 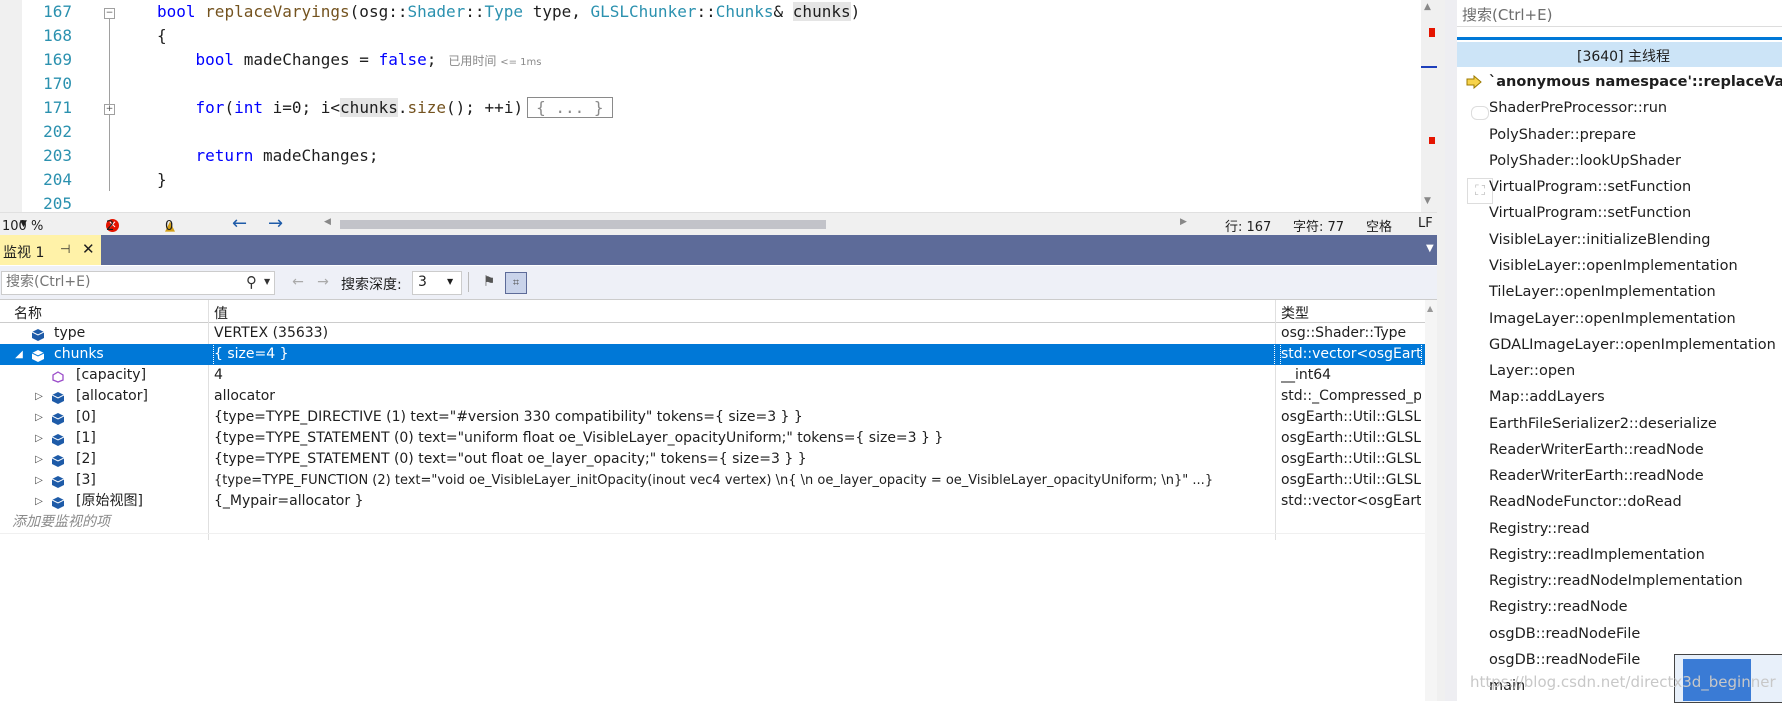 What do you see at coordinates (1431, 500) in the screenshot?
I see `watch-vertical-scrollbar: ▲` at bounding box center [1431, 500].